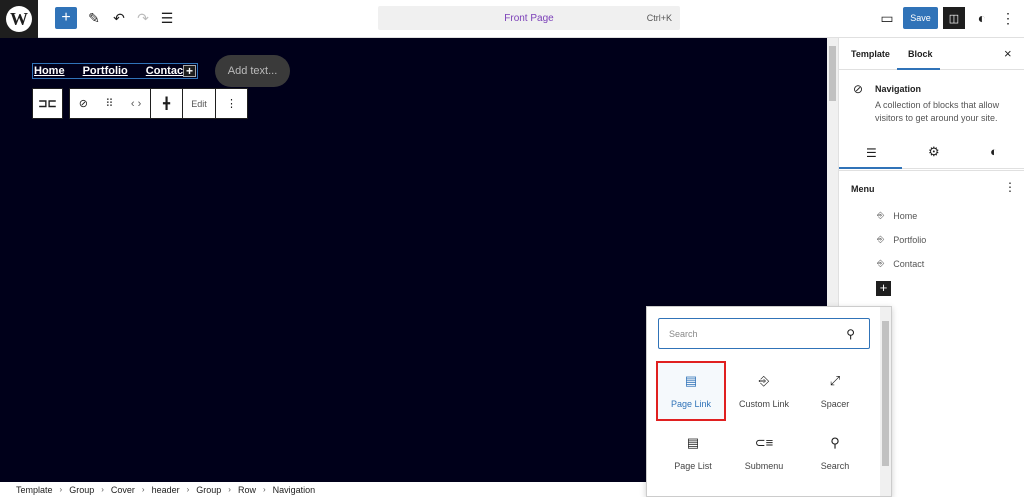 This screenshot has width=1024, height=497. I want to click on device-preview-icon: ▭, so click(887, 18).